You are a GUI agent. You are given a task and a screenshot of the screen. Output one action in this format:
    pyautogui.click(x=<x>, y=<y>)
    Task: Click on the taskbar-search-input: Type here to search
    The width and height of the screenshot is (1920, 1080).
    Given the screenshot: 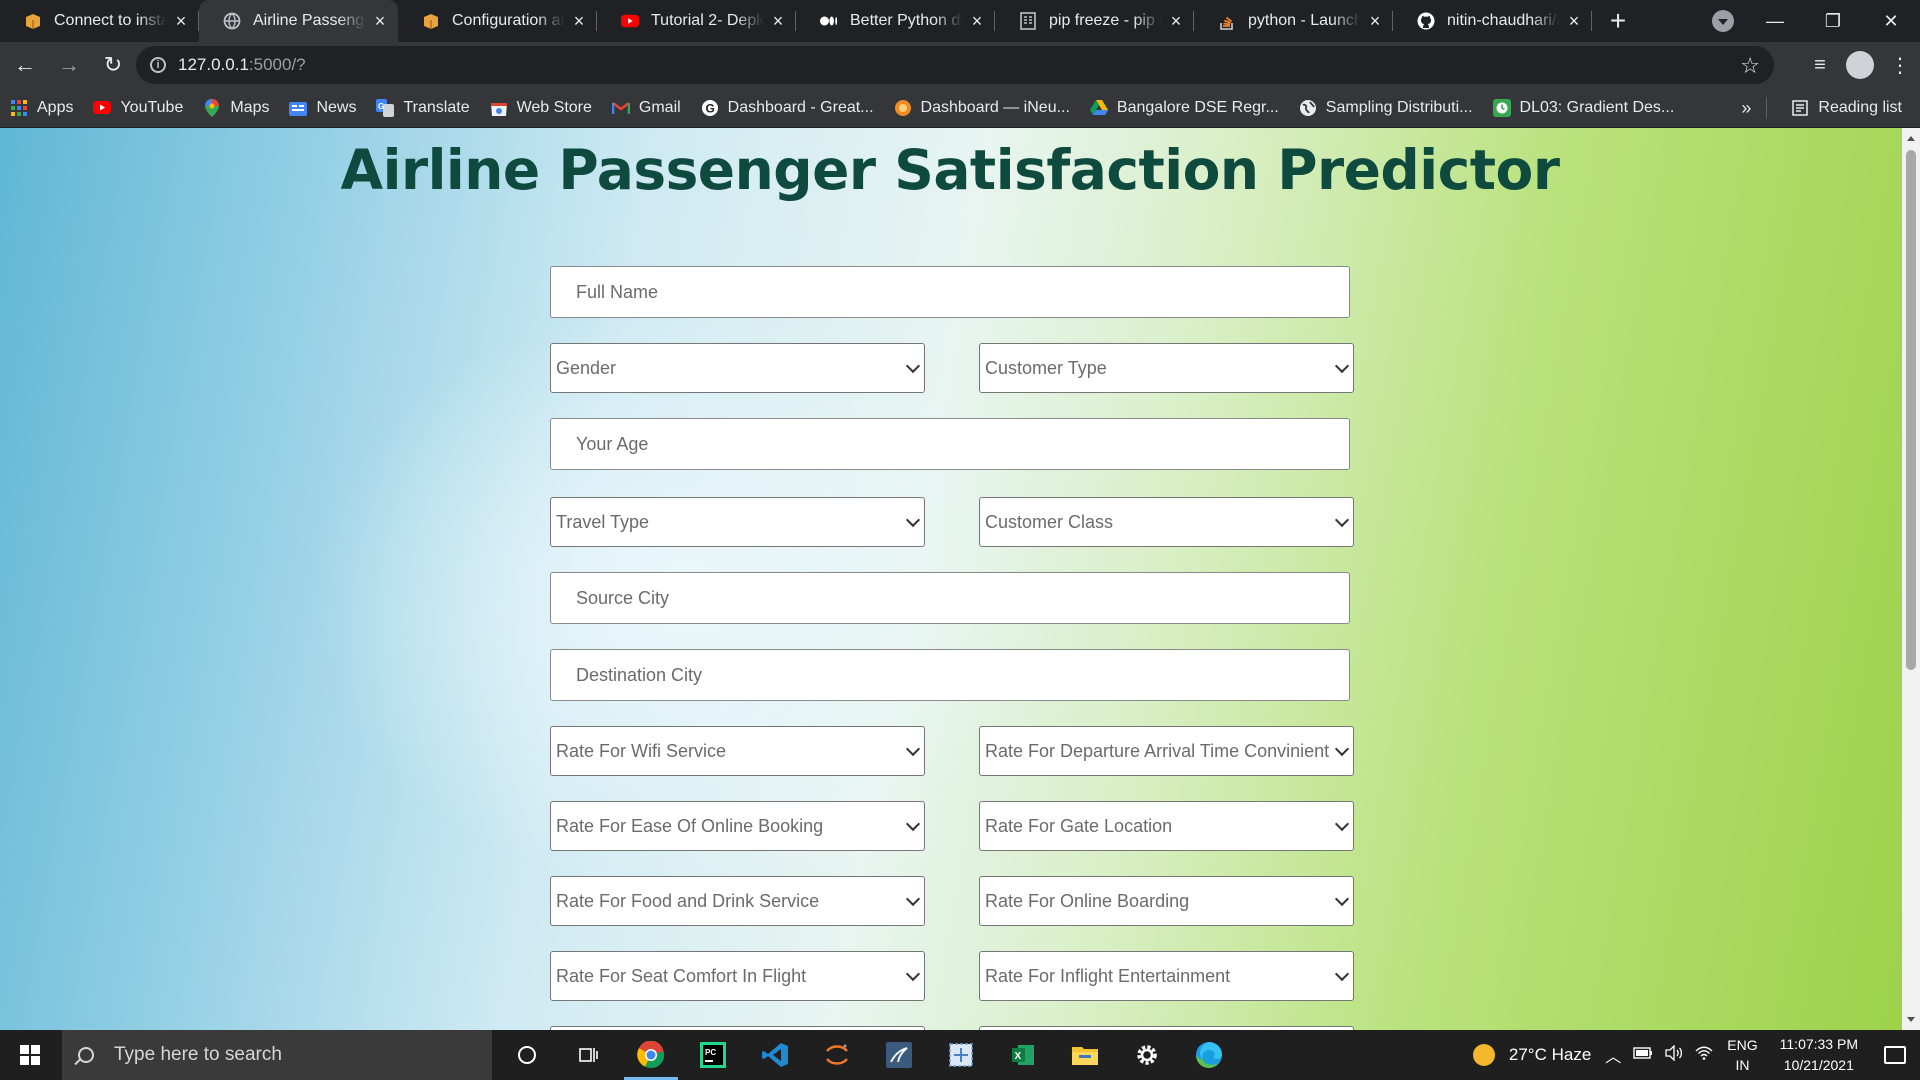 What is the action you would take?
    pyautogui.click(x=277, y=1055)
    